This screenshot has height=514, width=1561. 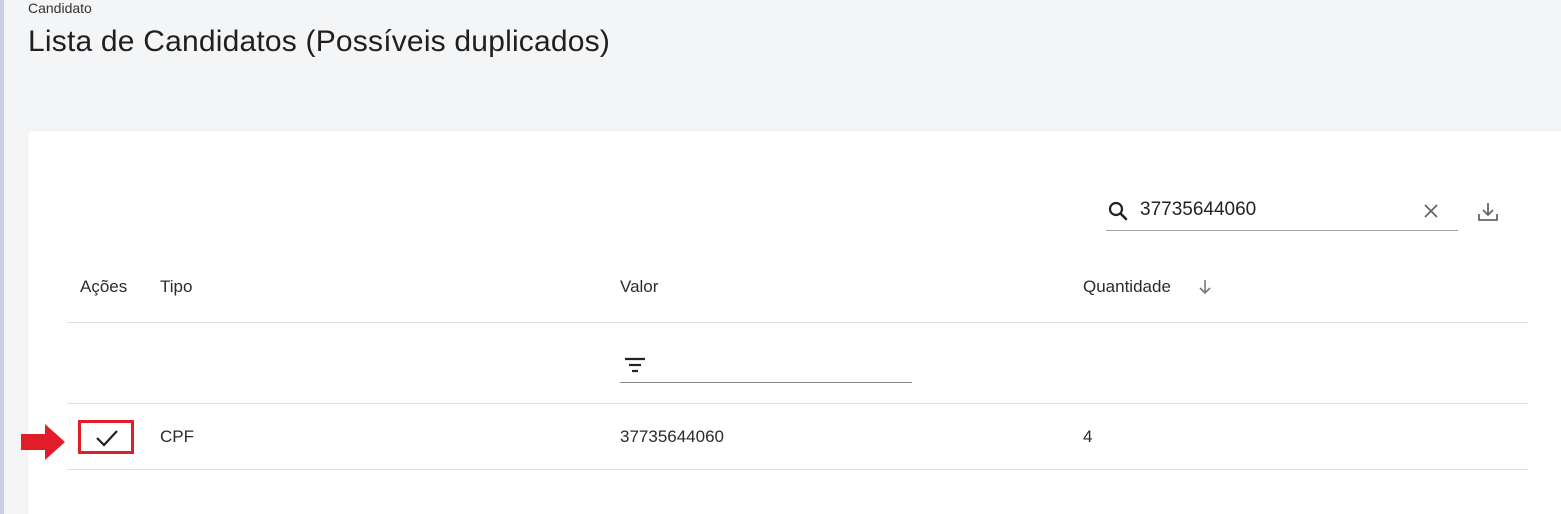 I want to click on column-header-valor: Valor, so click(x=639, y=287).